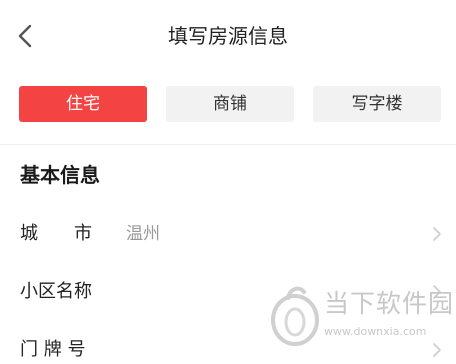 The image size is (456, 364). Describe the element at coordinates (228, 347) in the screenshot. I see `unit-number-row: 门 牌 号` at that location.